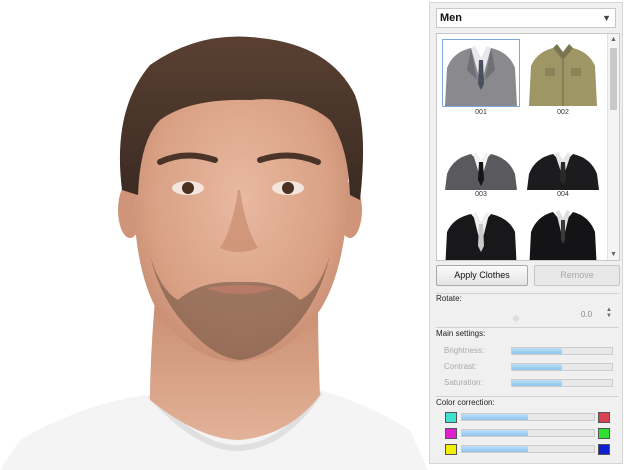 This screenshot has height=470, width=626. What do you see at coordinates (451, 449) in the screenshot?
I see `yellow-swatch` at bounding box center [451, 449].